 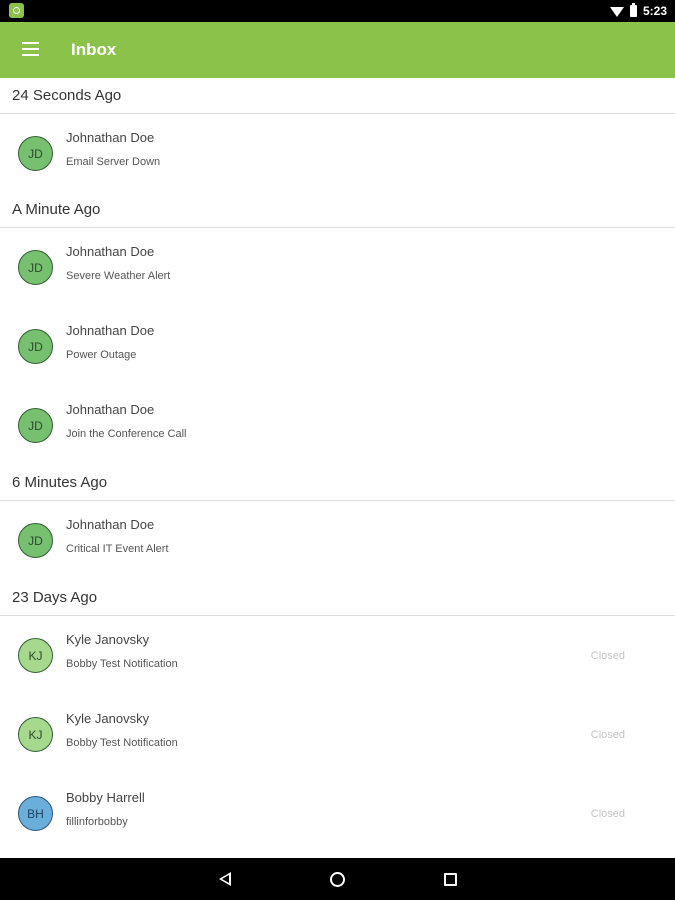 What do you see at coordinates (337, 210) in the screenshot?
I see `section-header: A Minute Ago` at bounding box center [337, 210].